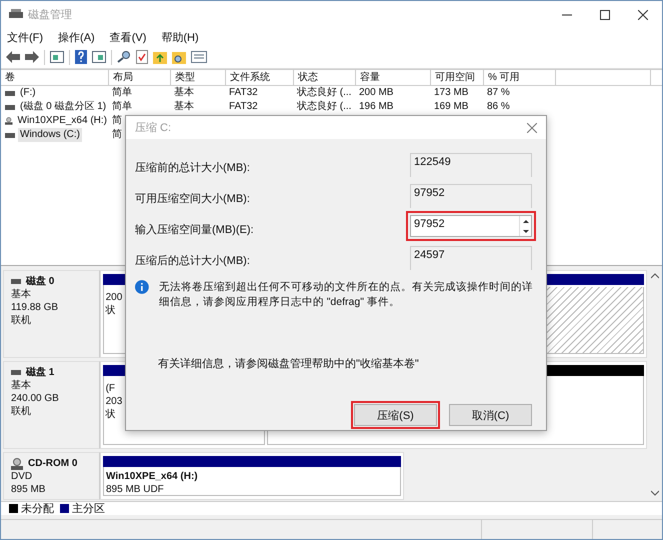 The width and height of the screenshot is (663, 540). I want to click on menu-item: 文件(F), so click(25, 37).